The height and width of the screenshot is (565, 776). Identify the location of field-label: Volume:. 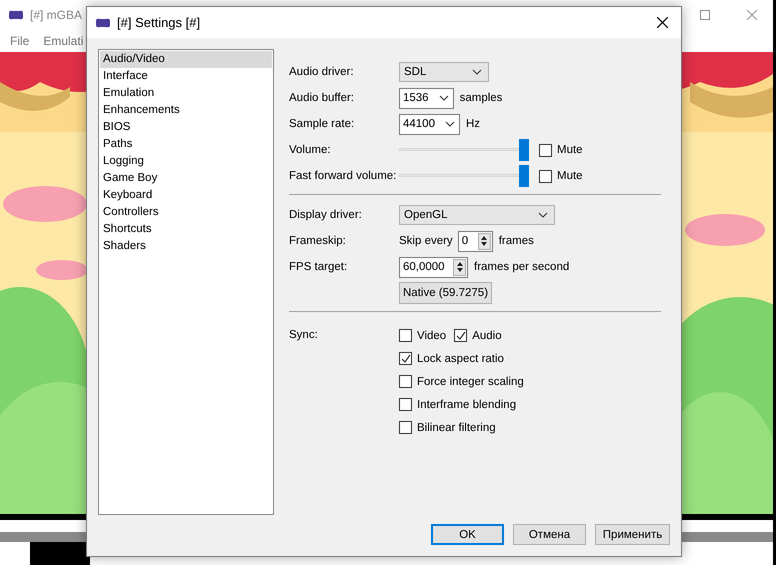
(310, 150).